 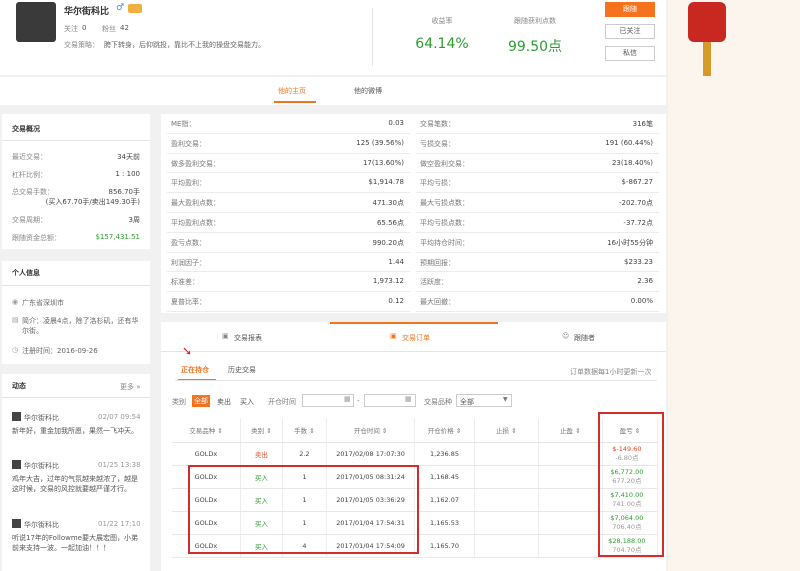 I want to click on overview-value: 1 : 100, so click(x=127, y=174).